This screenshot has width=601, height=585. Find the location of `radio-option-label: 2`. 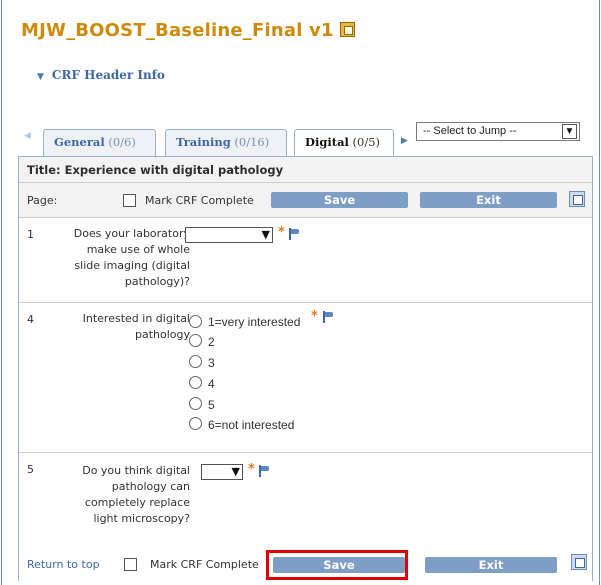

radio-option-label: 2 is located at coordinates (211, 342).